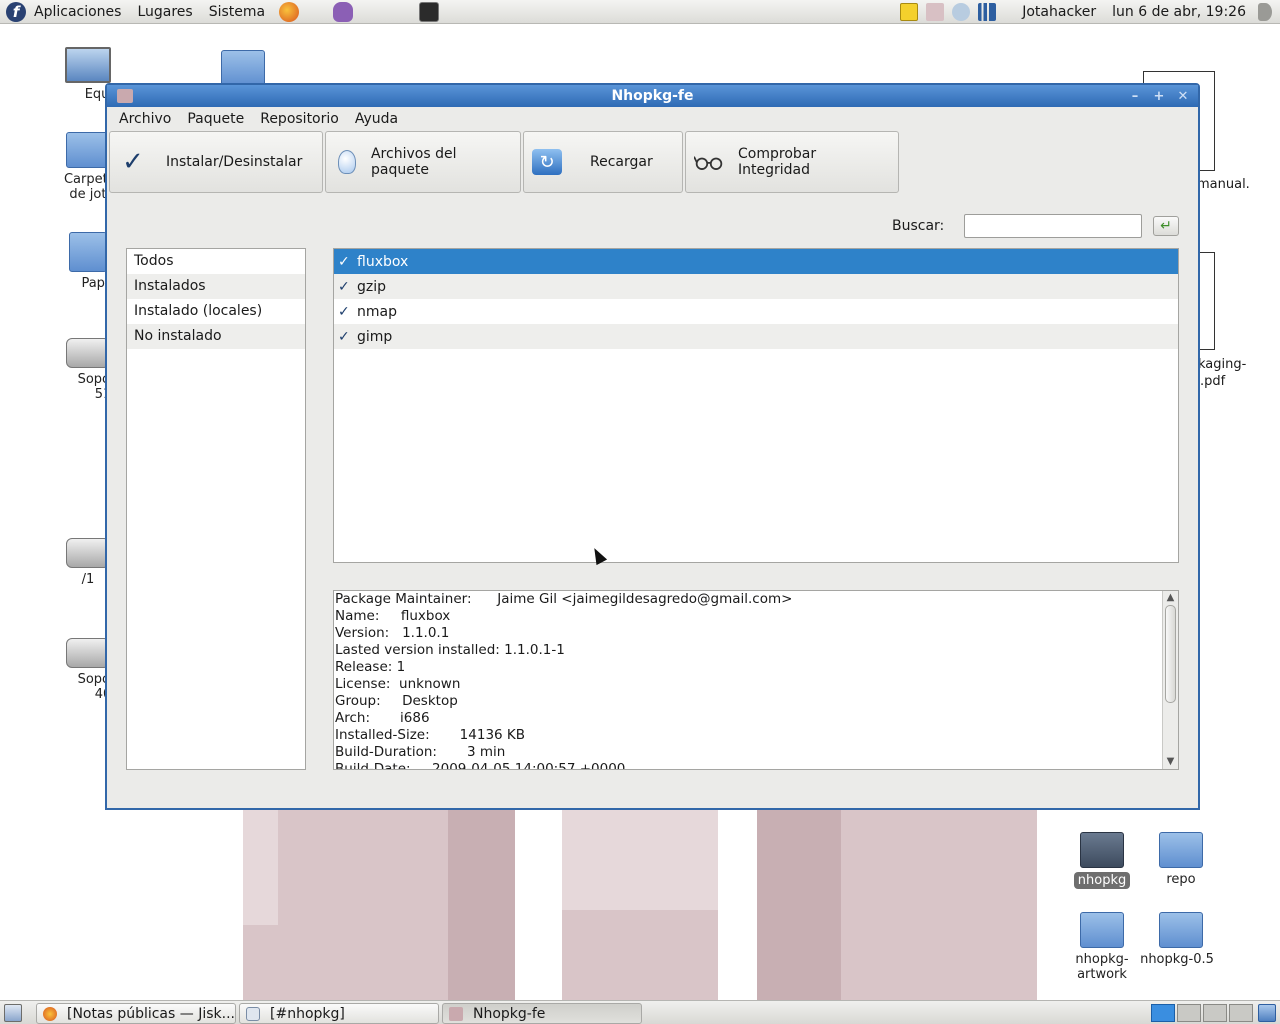 The image size is (1280, 1024). Describe the element at coordinates (420, 752) in the screenshot. I see `detail-build-duration: Build-Duration: 3 min` at that location.